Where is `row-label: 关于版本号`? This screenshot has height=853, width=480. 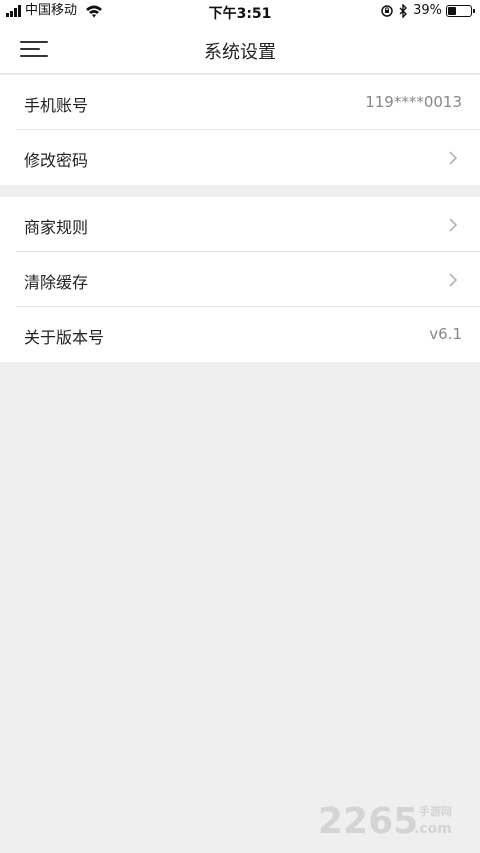 row-label: 关于版本号 is located at coordinates (64, 337).